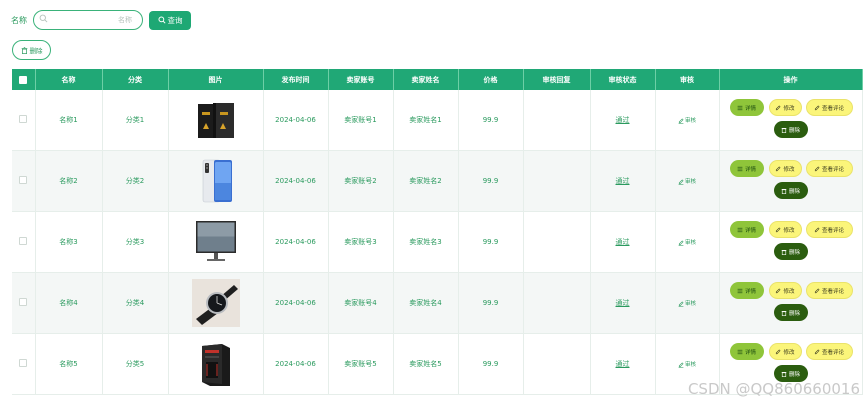 Image resolution: width=864 pixels, height=403 pixels. I want to click on detail-button-label: 详情, so click(750, 230).